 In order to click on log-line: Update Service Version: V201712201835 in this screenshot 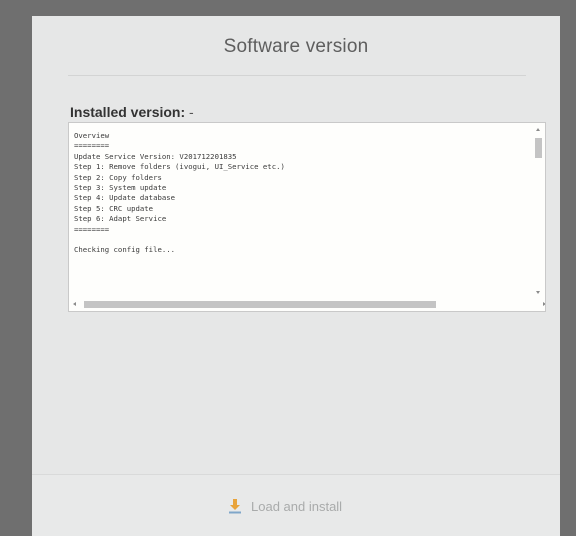, I will do `click(155, 156)`.